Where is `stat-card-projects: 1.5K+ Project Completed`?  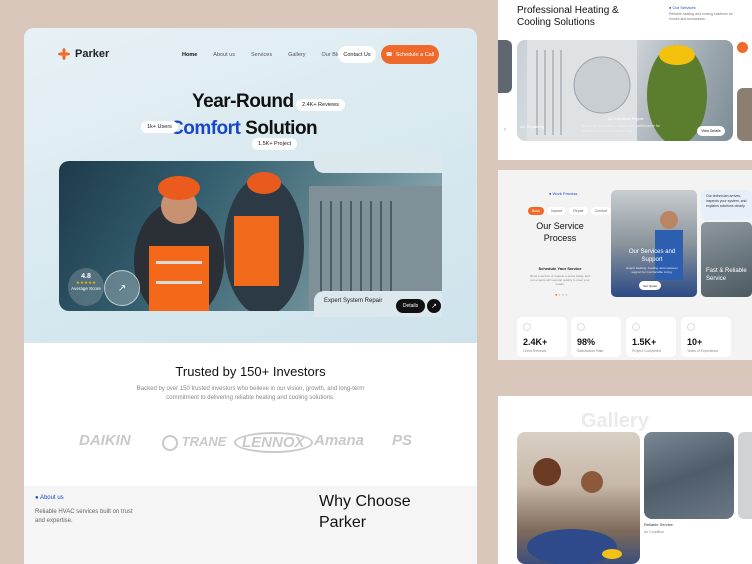
stat-card-projects: 1.5K+ Project Completed is located at coordinates (651, 337).